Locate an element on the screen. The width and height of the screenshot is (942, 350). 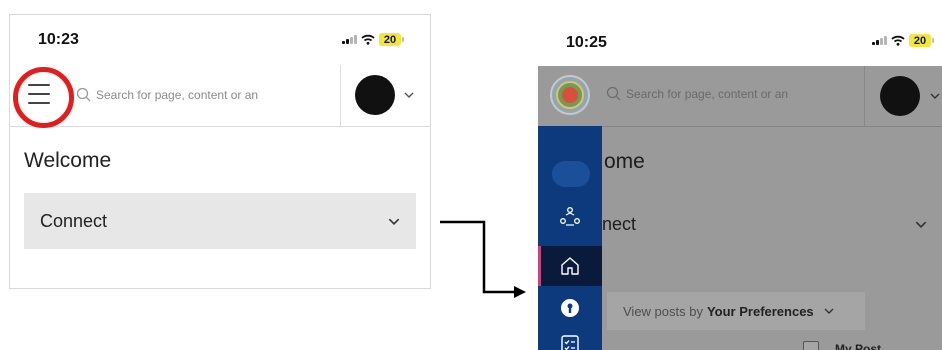
connect-label-partial: nect is located at coordinates (619, 224).